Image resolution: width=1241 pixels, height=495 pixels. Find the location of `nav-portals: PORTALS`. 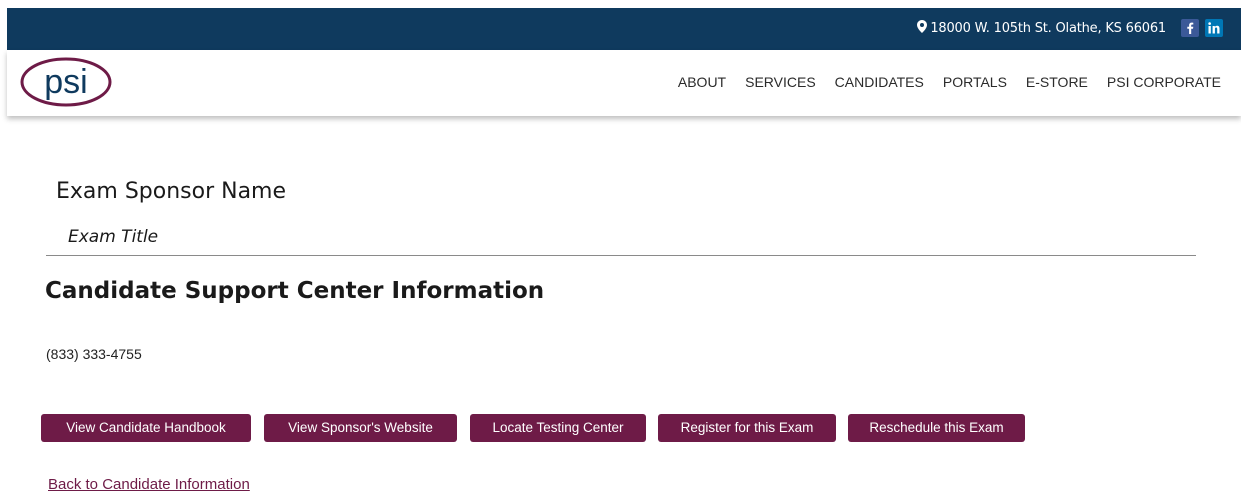

nav-portals: PORTALS is located at coordinates (975, 82).